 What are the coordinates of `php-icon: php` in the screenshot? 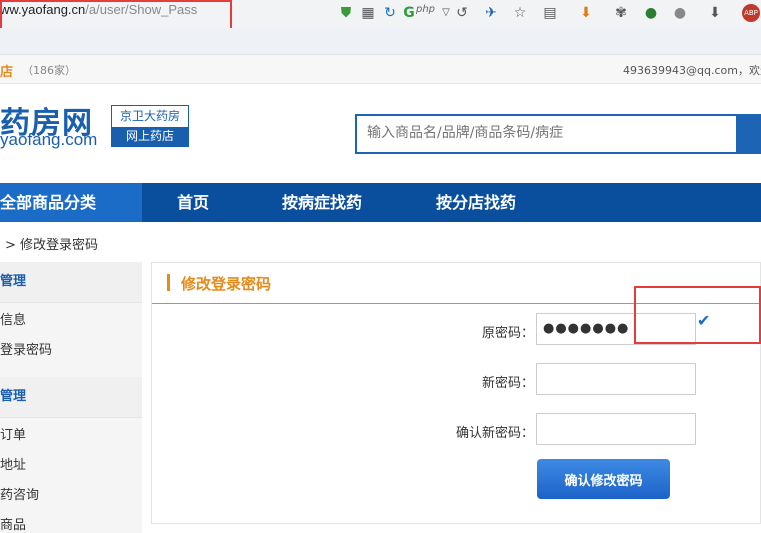 It's located at (425, 9).